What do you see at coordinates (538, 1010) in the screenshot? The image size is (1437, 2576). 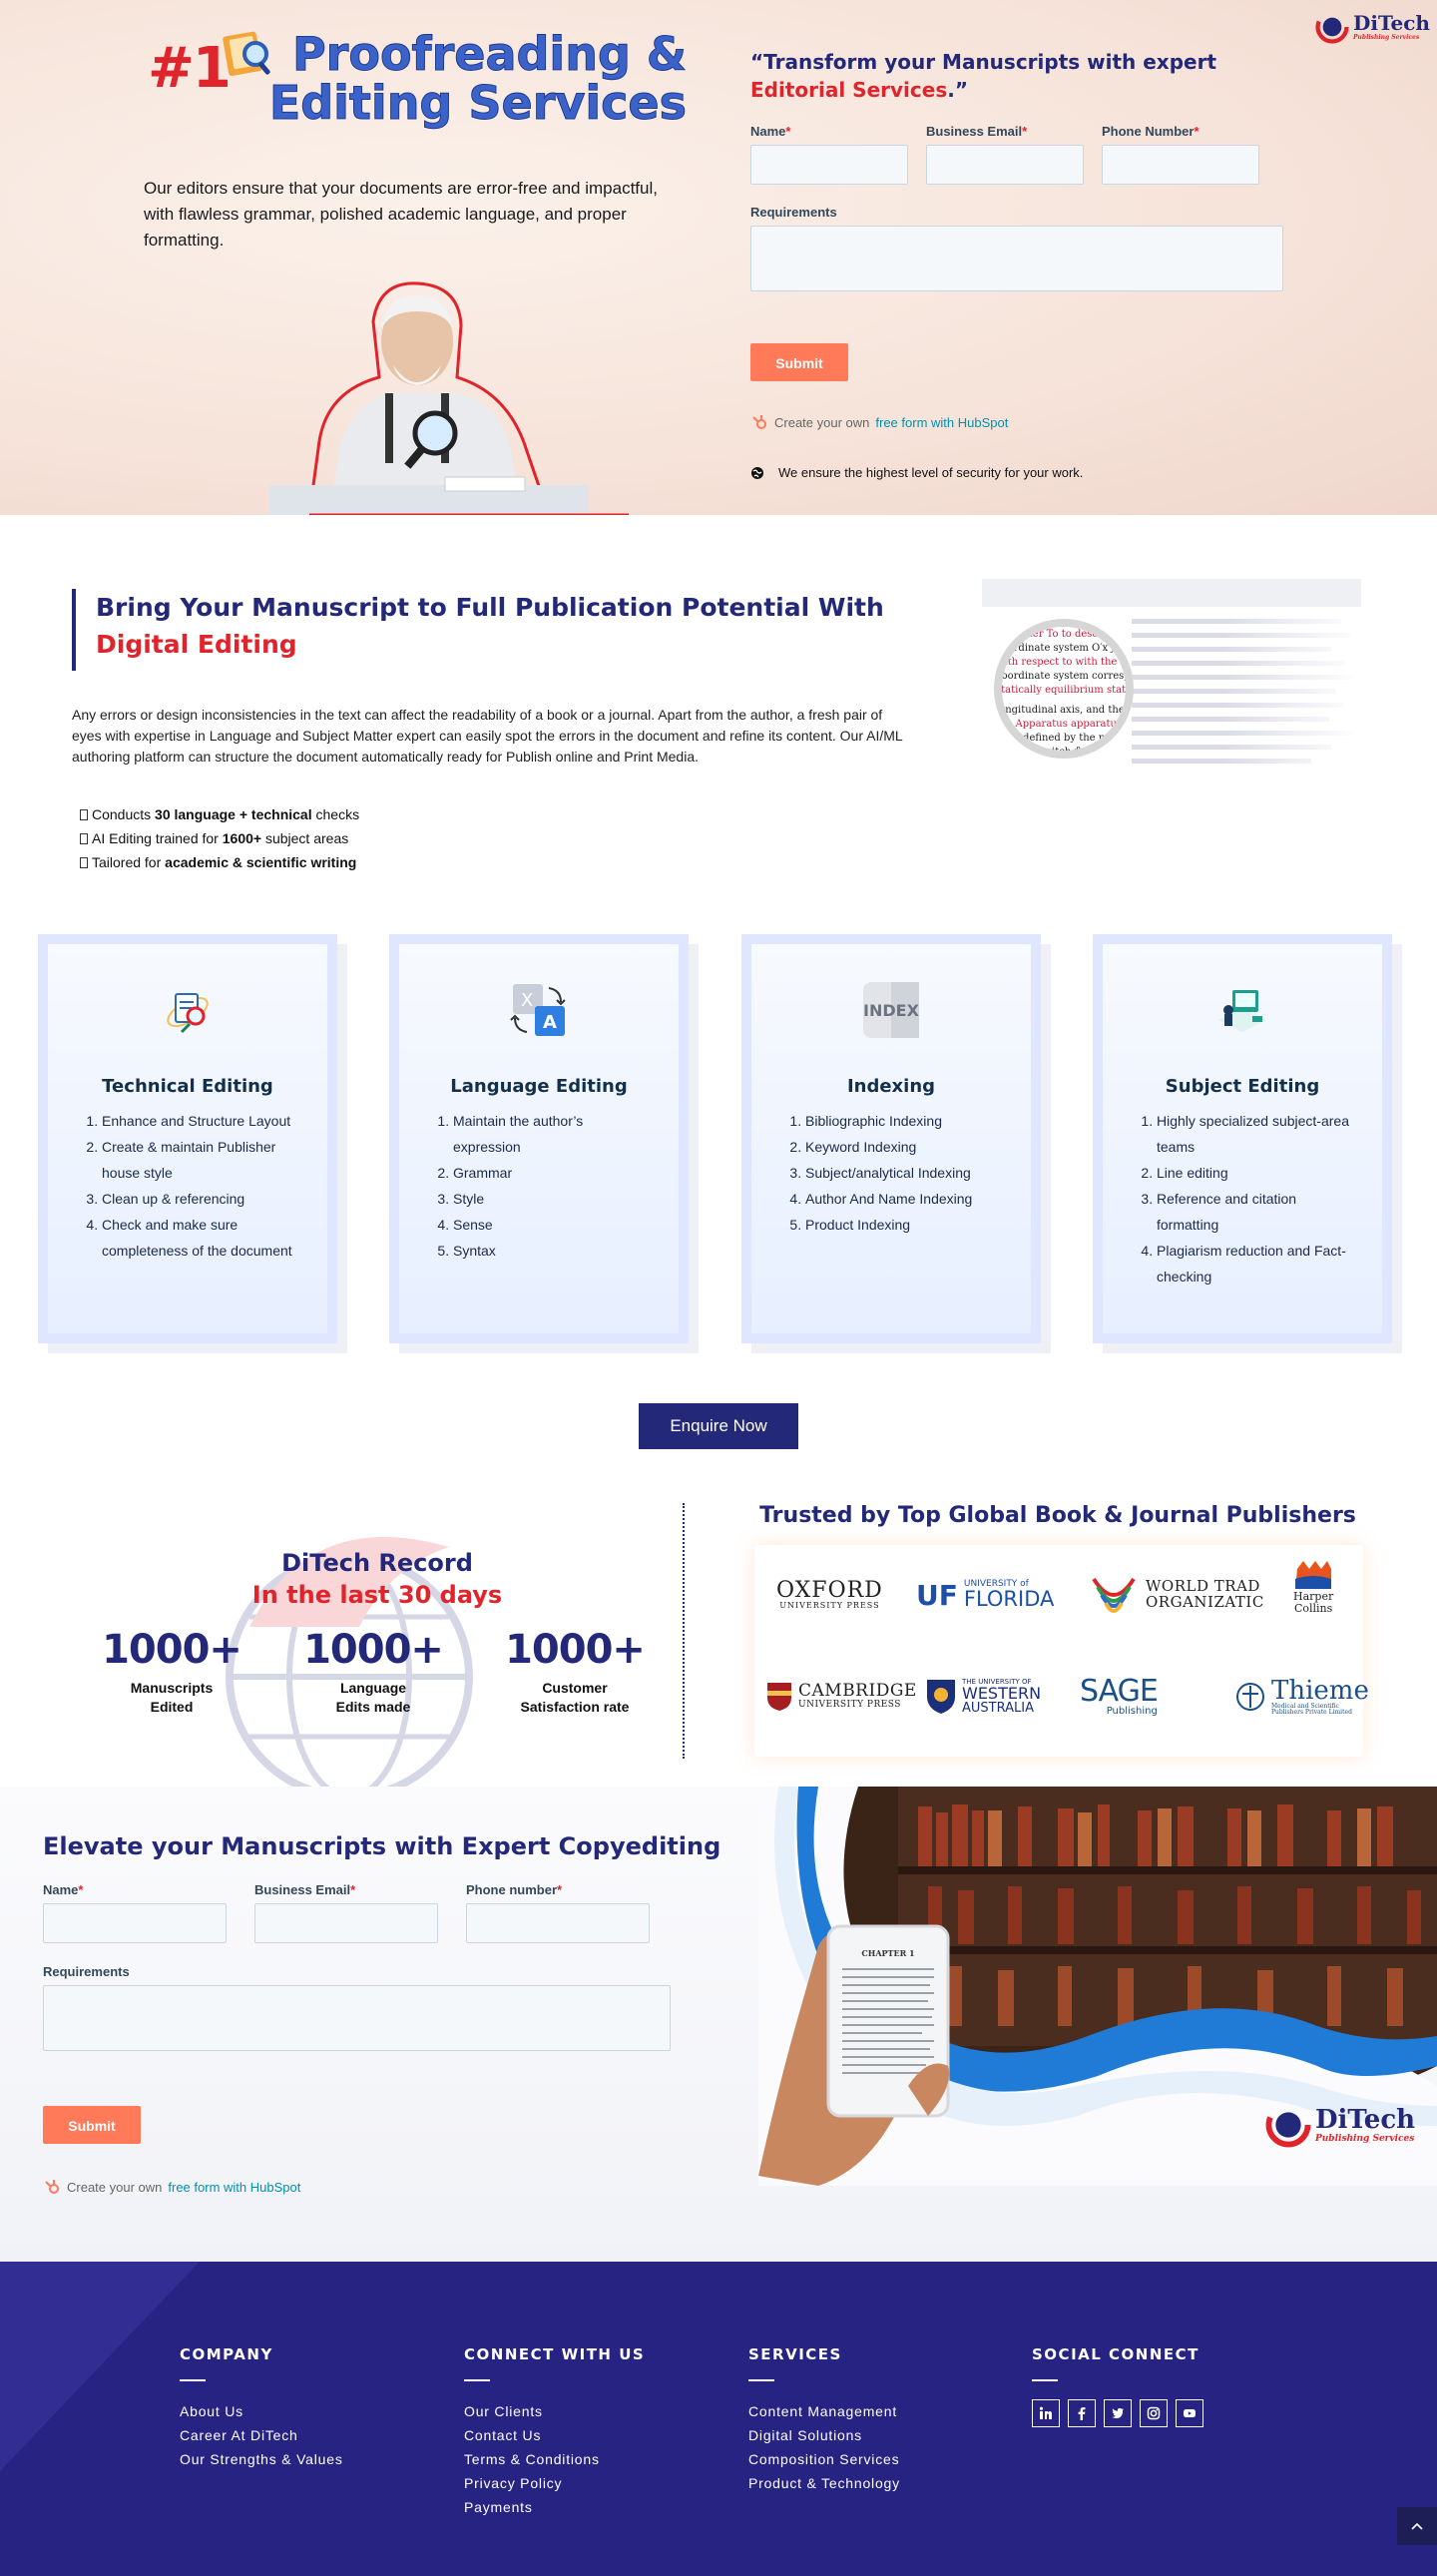 I see `translate-icon: X A` at bounding box center [538, 1010].